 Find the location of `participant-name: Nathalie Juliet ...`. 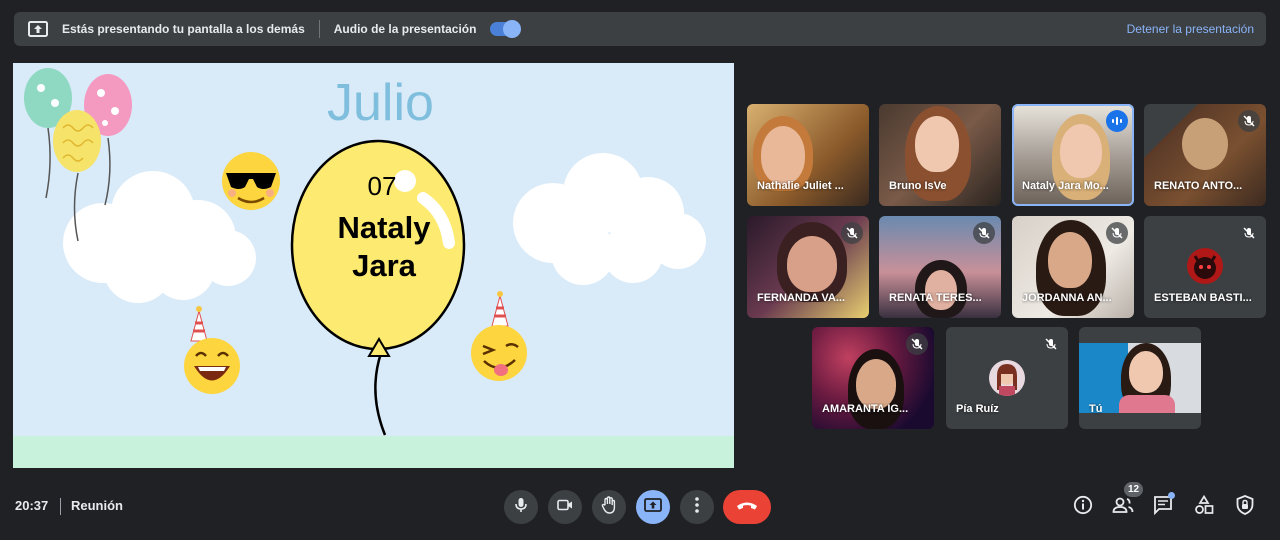

participant-name: Nathalie Juliet ... is located at coordinates (800, 186).